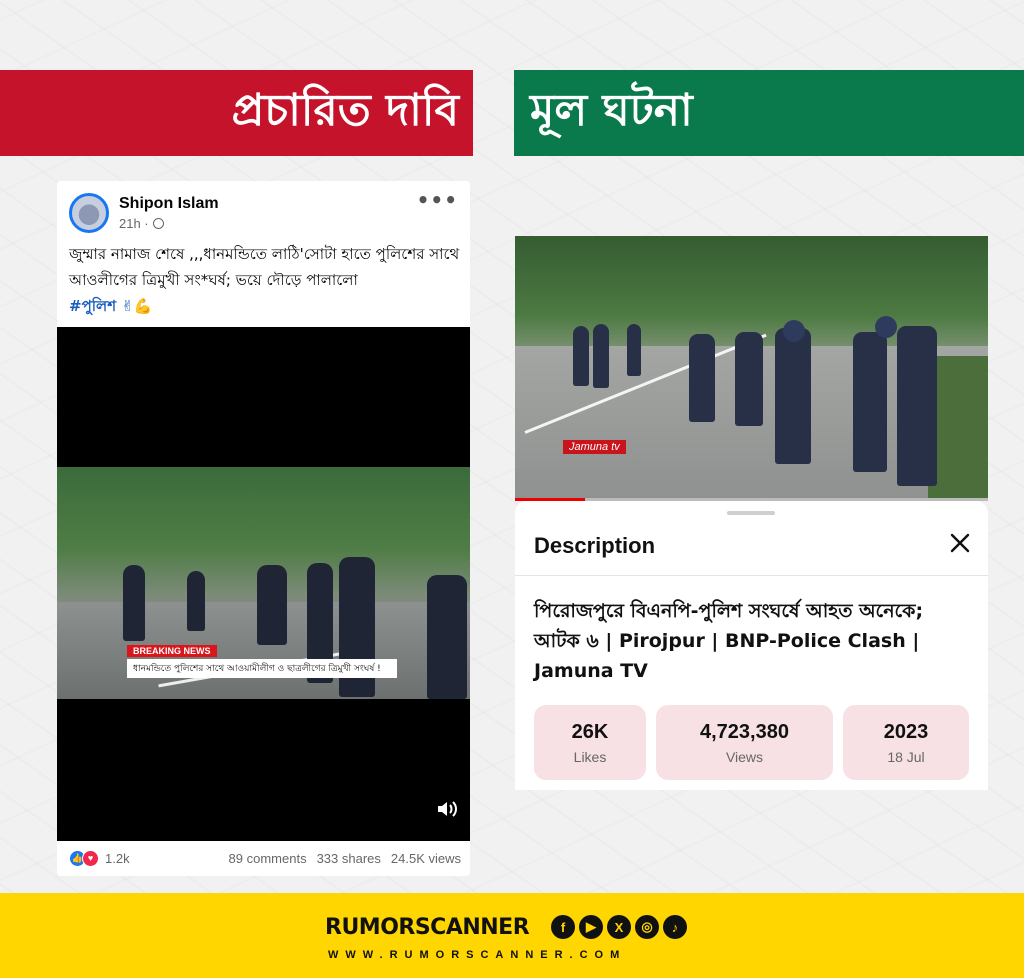 Image resolution: width=1024 pixels, height=978 pixels. I want to click on divider, so click(751, 575).